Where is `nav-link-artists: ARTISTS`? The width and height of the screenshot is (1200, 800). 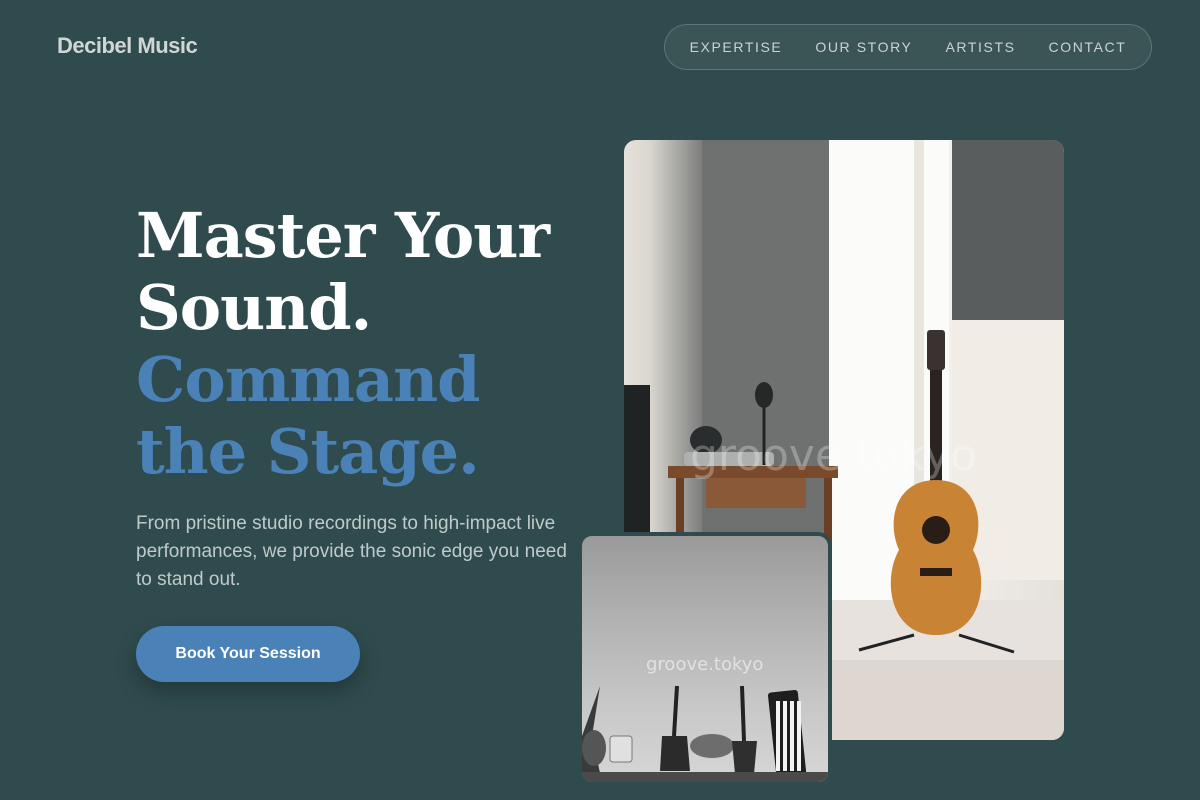 nav-link-artists: ARTISTS is located at coordinates (980, 47).